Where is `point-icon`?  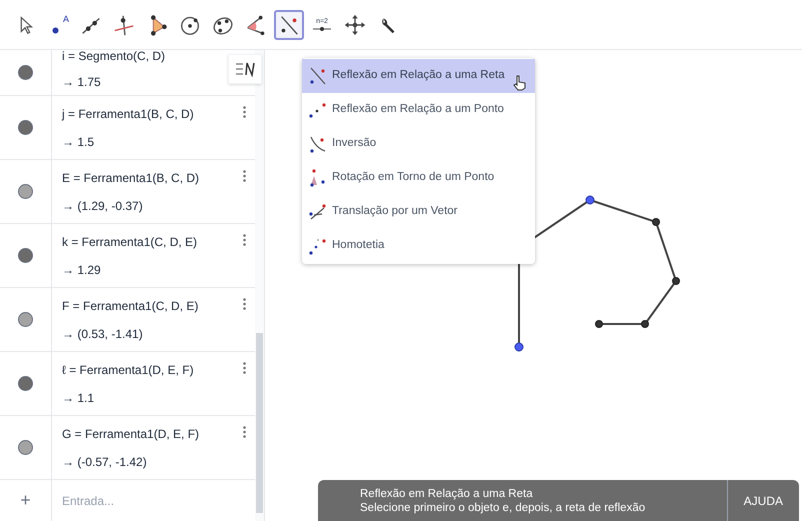
point-icon is located at coordinates (55, 30).